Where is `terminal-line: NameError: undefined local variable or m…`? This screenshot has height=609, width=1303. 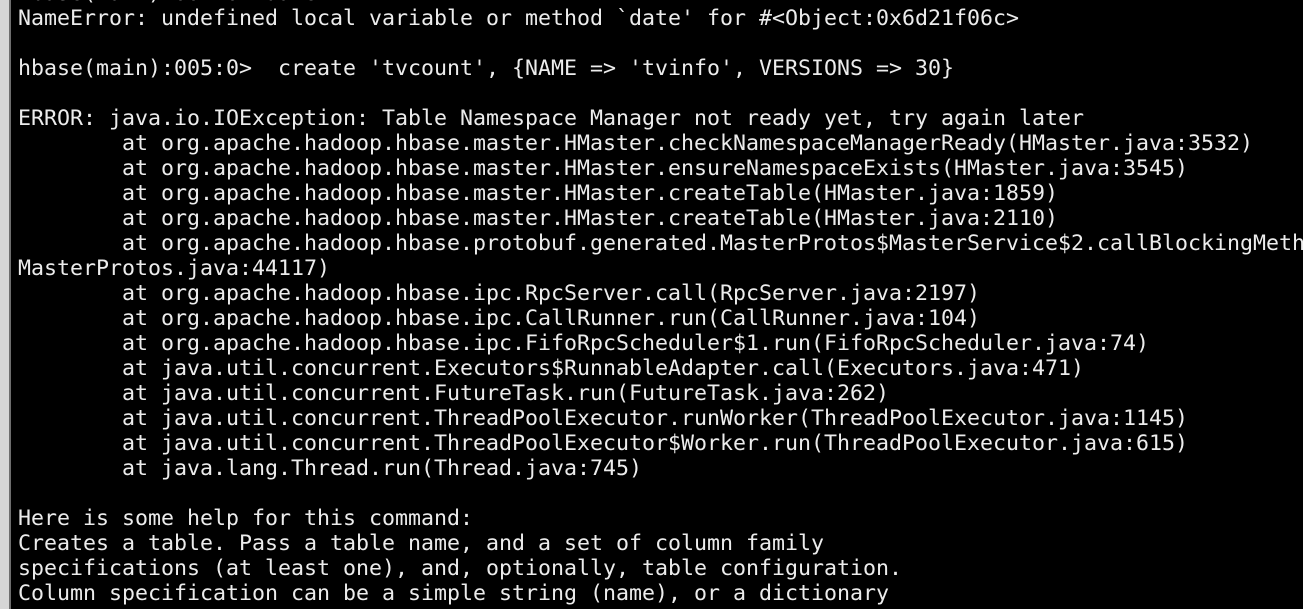 terminal-line: NameError: undefined local variable or m… is located at coordinates (519, 18).